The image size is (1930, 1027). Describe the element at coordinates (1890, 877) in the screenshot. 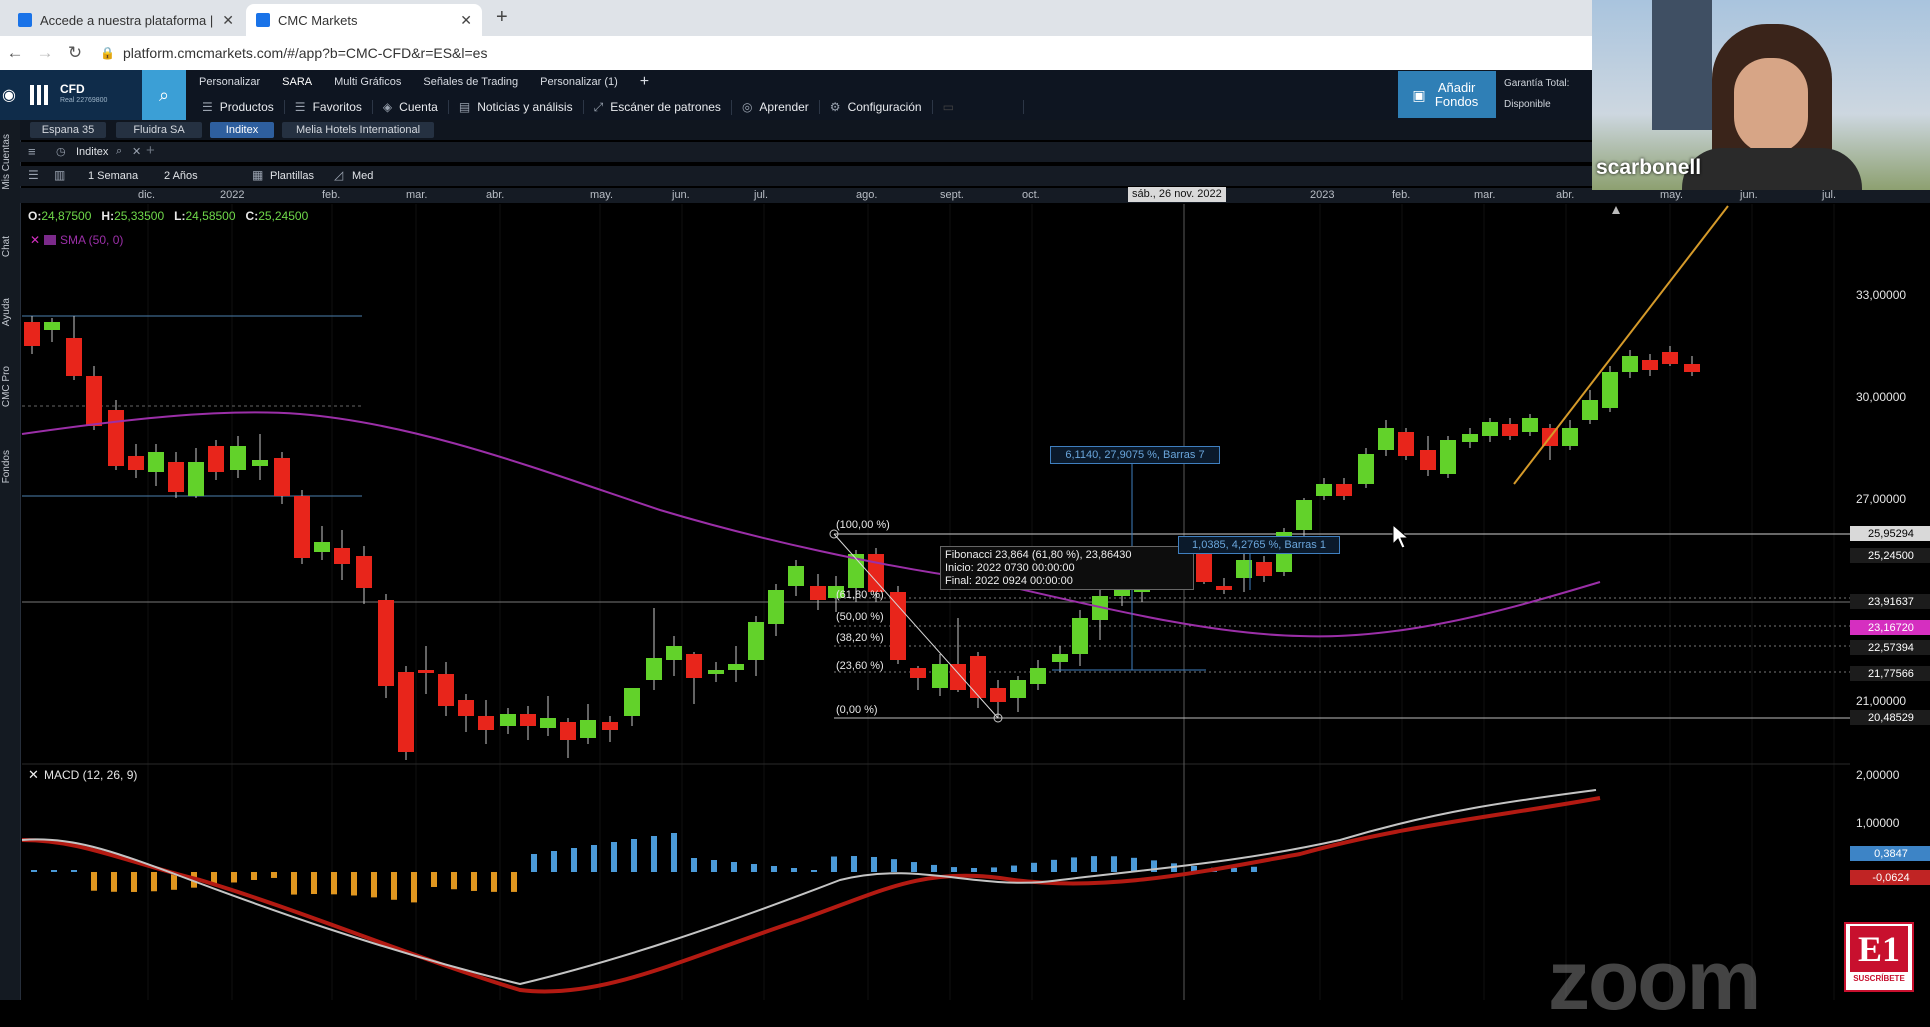

I see `macd-marker: -0,0624` at that location.